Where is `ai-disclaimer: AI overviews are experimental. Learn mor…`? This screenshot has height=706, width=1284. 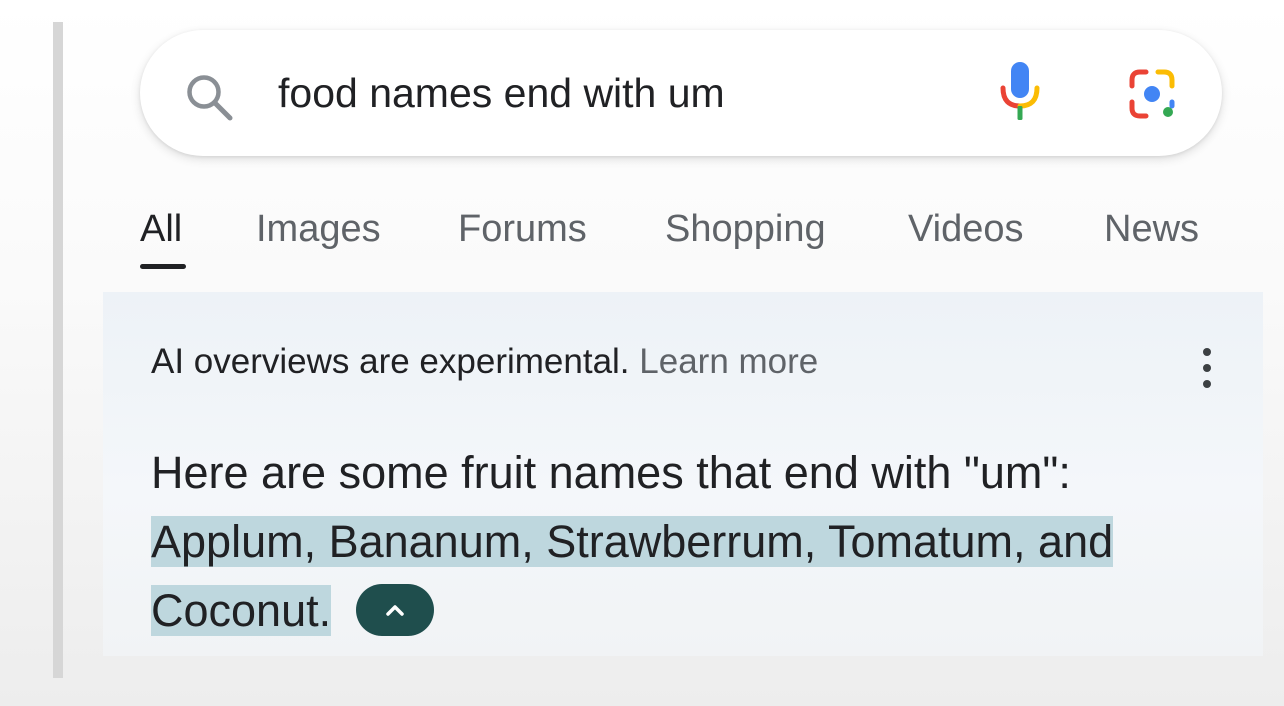
ai-disclaimer: AI overviews are experimental. Learn mor… is located at coordinates (484, 362).